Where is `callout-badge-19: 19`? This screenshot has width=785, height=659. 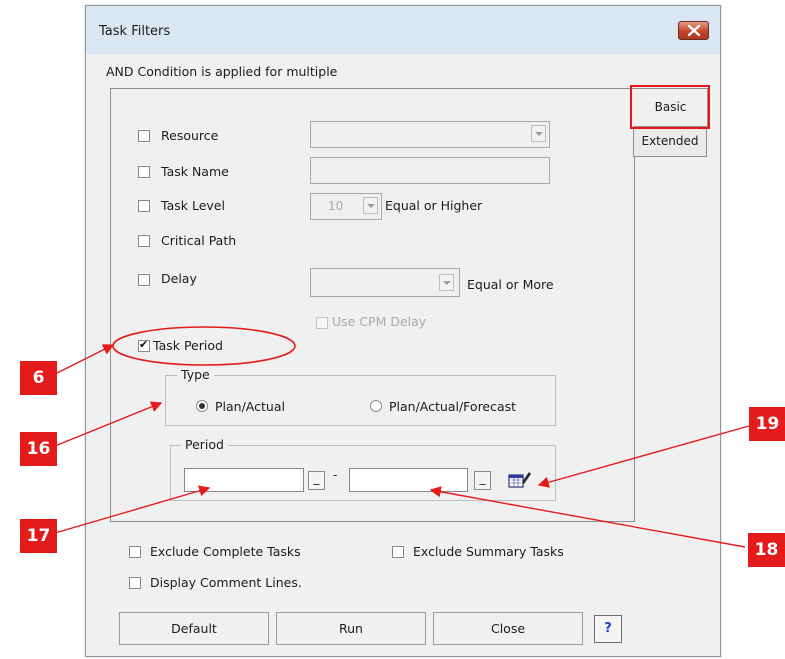 callout-badge-19: 19 is located at coordinates (767, 424).